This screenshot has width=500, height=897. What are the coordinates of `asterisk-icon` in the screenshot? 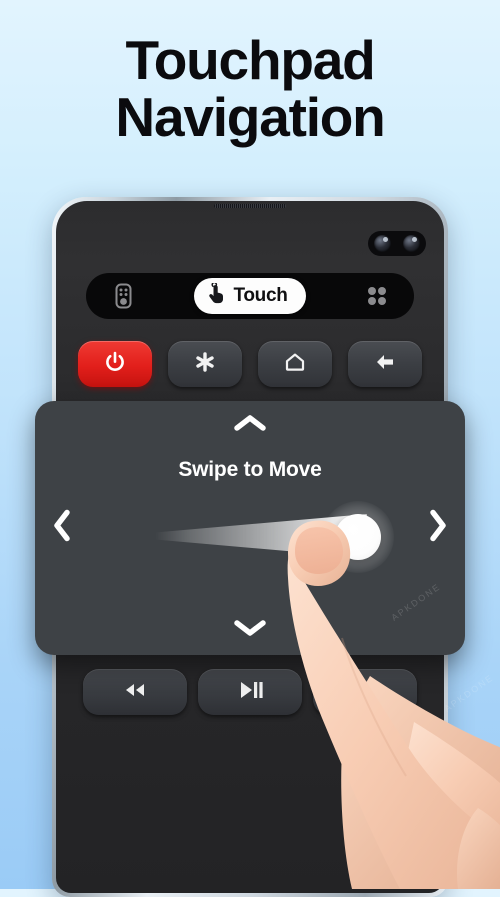 It's located at (205, 364).